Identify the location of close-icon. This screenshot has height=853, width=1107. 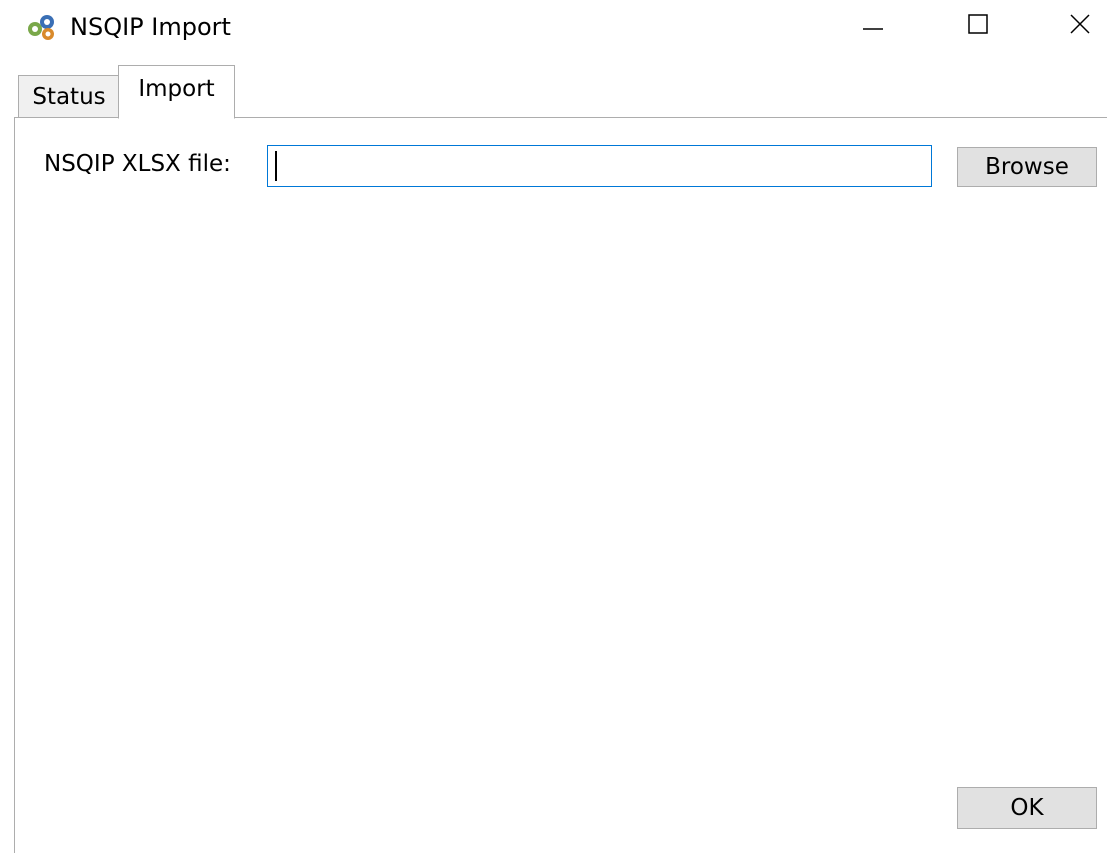
(1080, 26).